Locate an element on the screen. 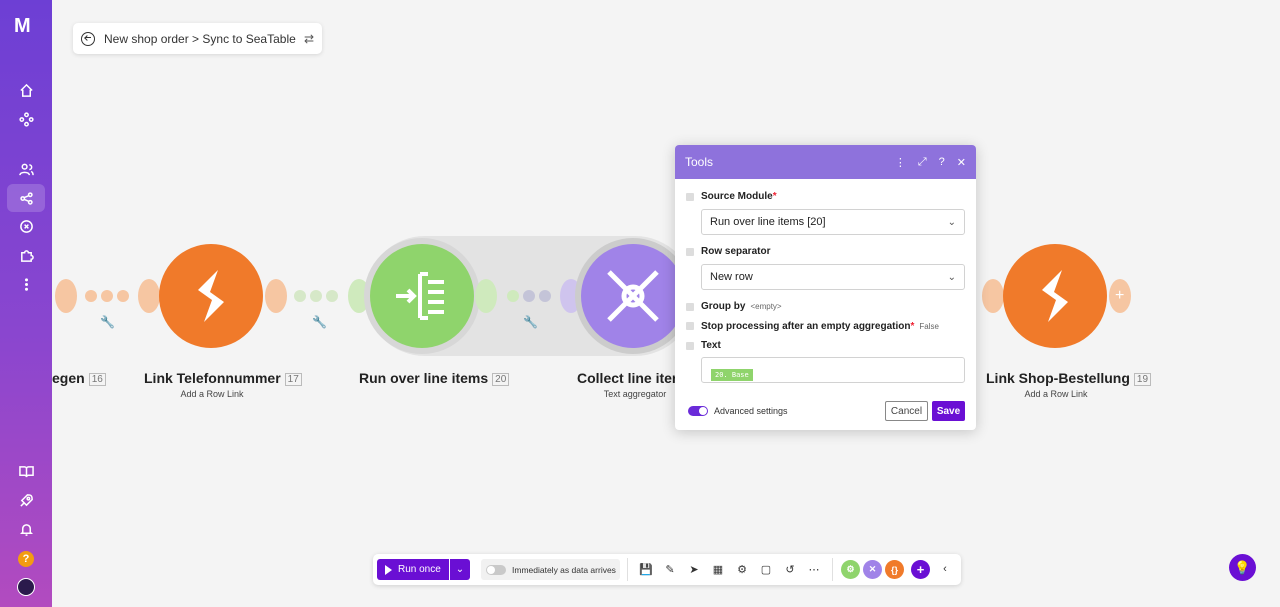  advanced-settings-toggle is located at coordinates (698, 411).